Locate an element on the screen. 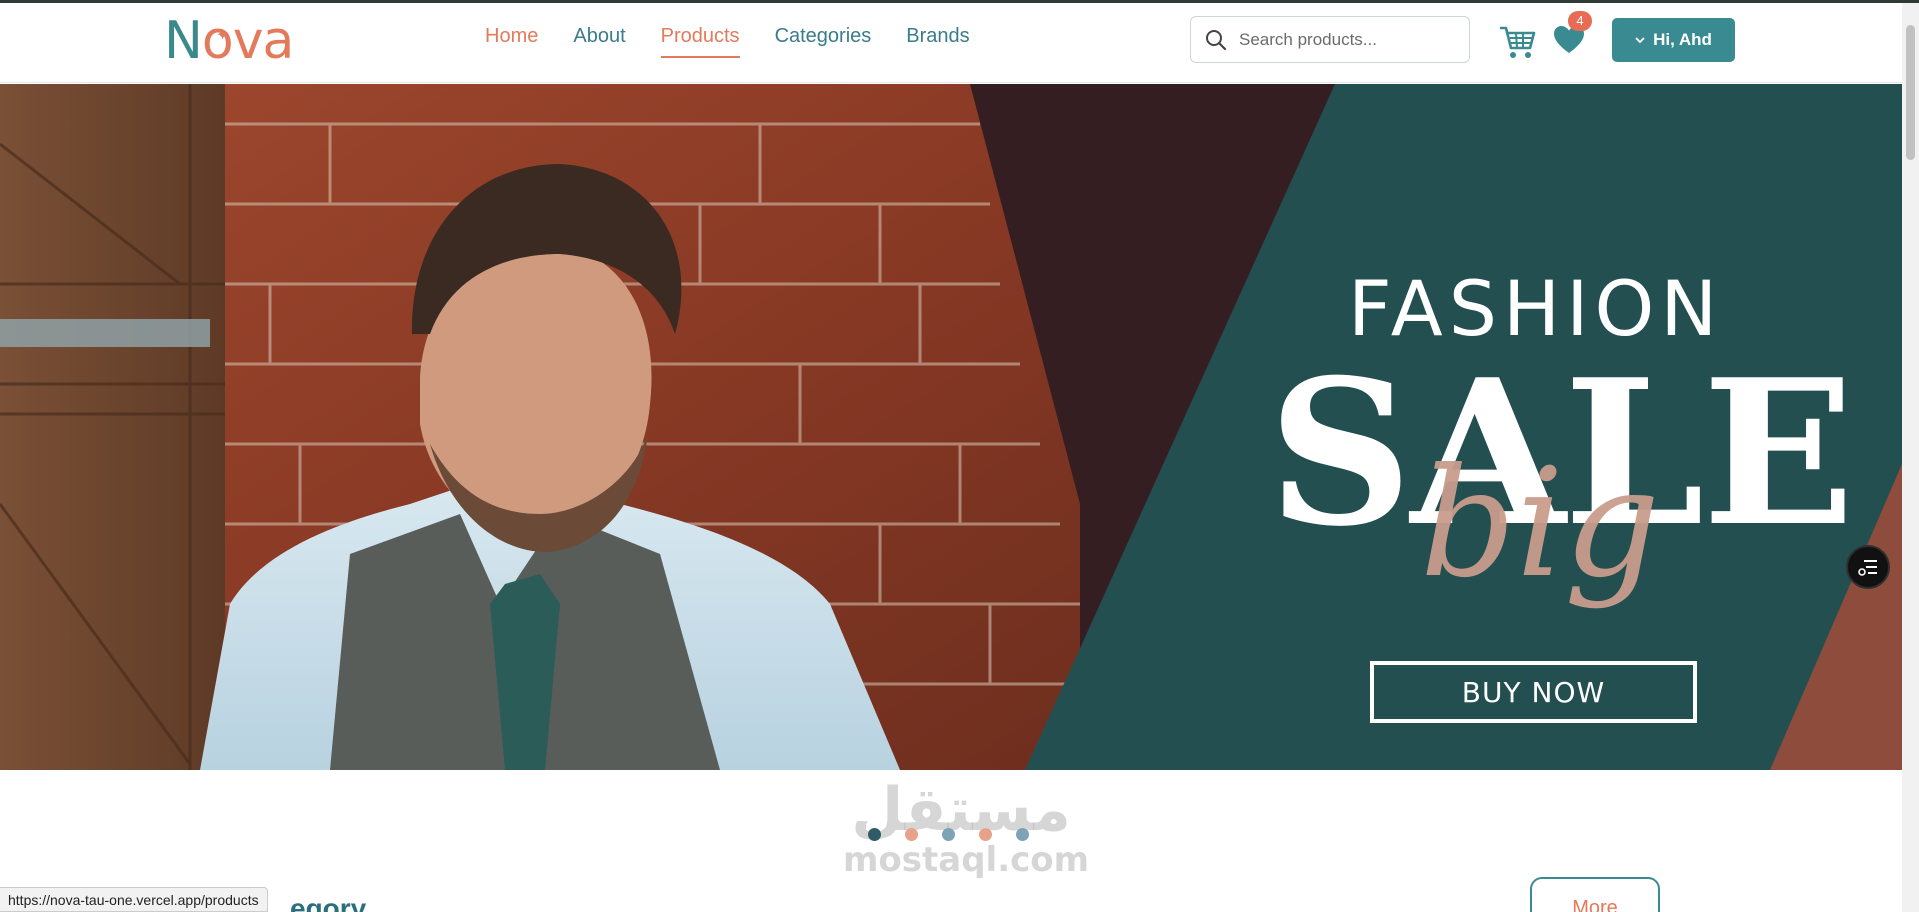 This screenshot has width=1919, height=912. nav-link-products: Products is located at coordinates (700, 41).